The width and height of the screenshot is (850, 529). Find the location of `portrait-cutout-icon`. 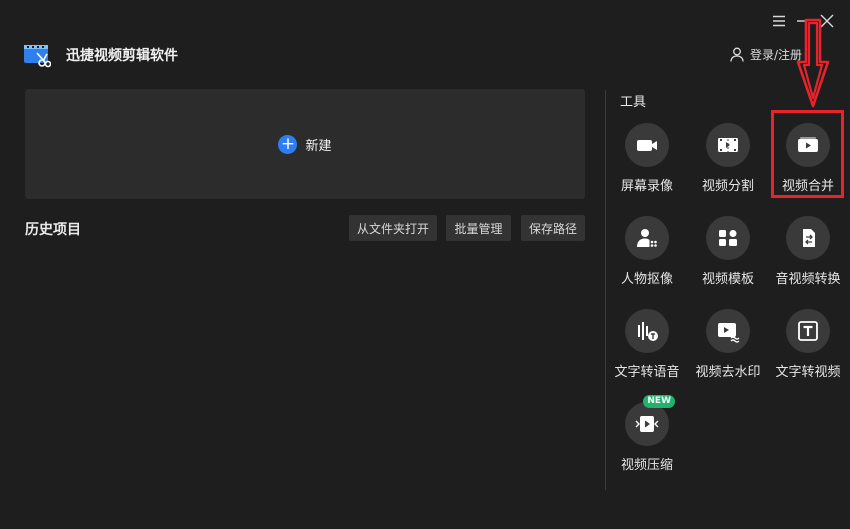

portrait-cutout-icon is located at coordinates (647, 238).